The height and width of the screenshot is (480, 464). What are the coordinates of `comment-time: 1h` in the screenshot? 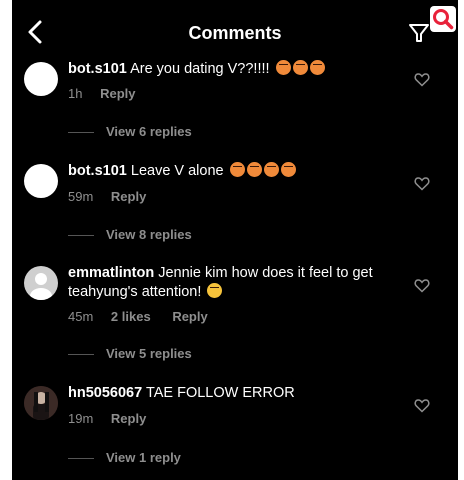 It's located at (75, 93).